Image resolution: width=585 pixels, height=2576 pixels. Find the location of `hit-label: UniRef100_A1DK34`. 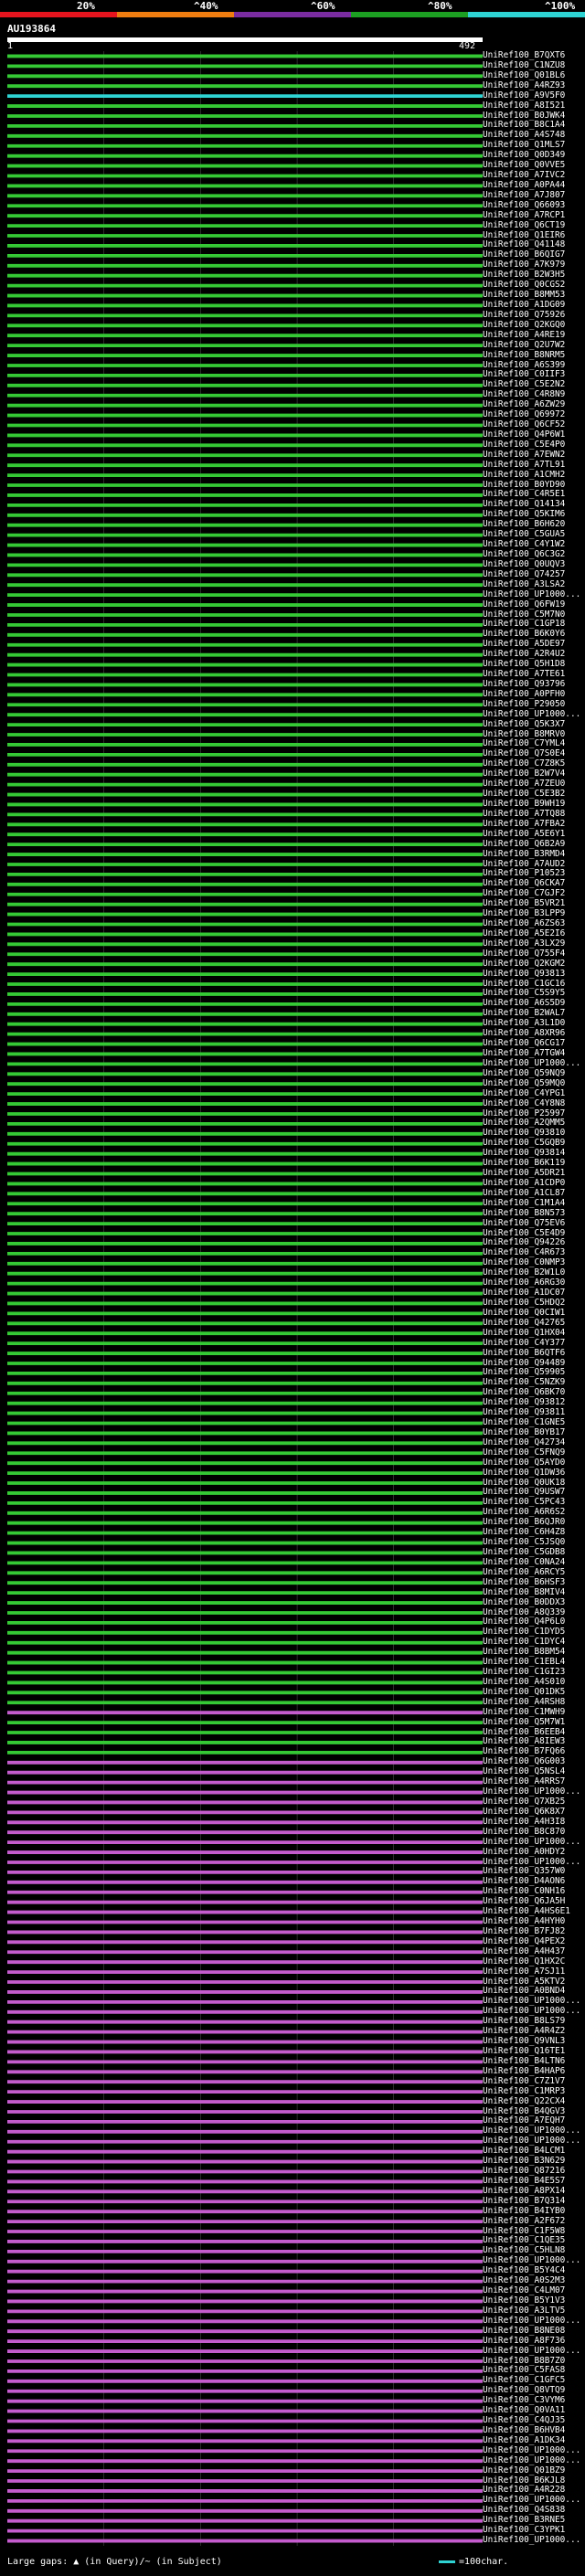

hit-label: UniRef100_A1DK34 is located at coordinates (524, 2440).